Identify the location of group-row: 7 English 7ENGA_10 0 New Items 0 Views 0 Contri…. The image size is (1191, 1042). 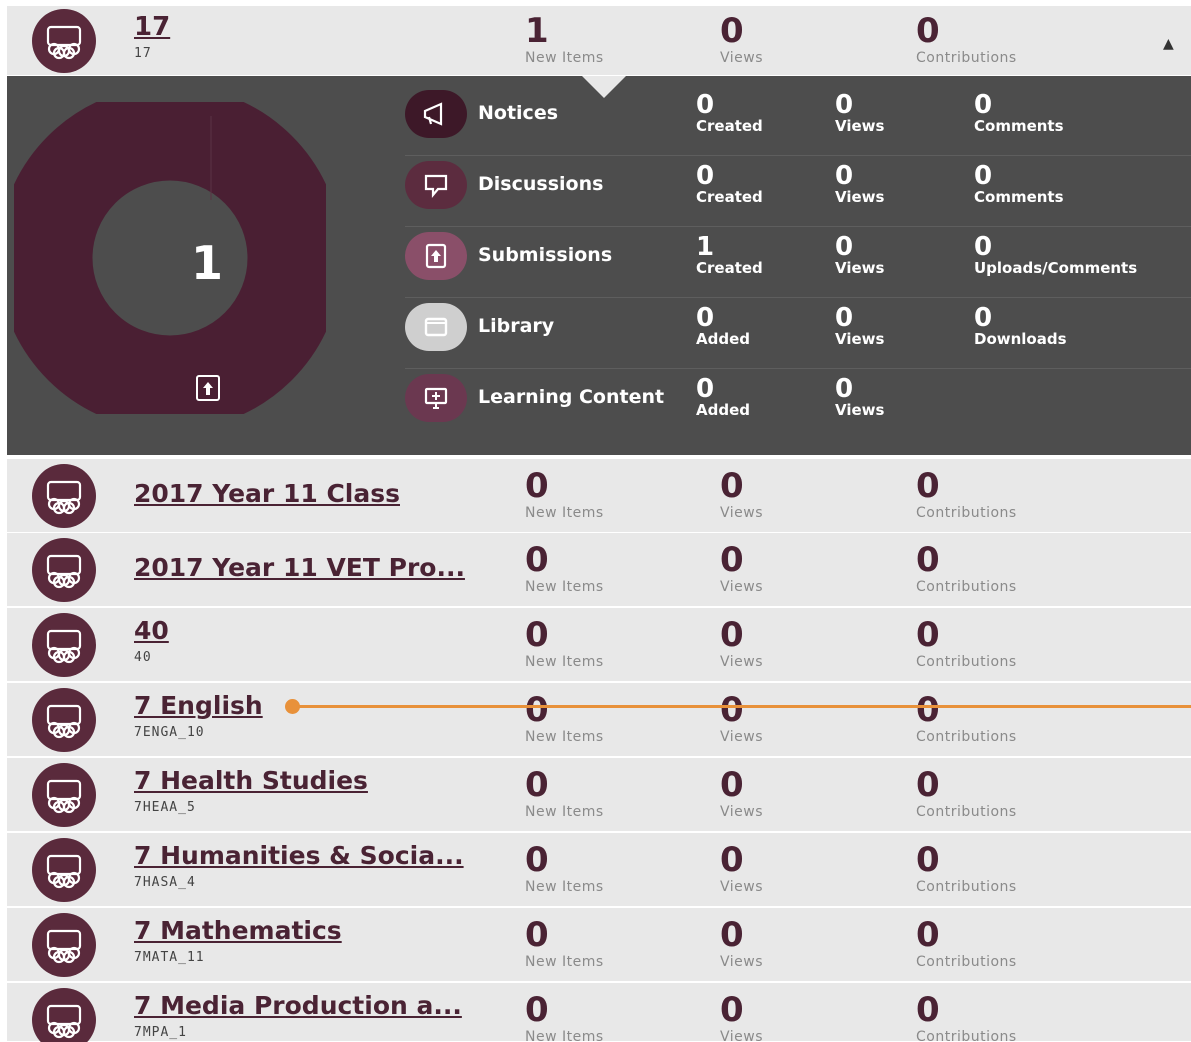
(599, 720).